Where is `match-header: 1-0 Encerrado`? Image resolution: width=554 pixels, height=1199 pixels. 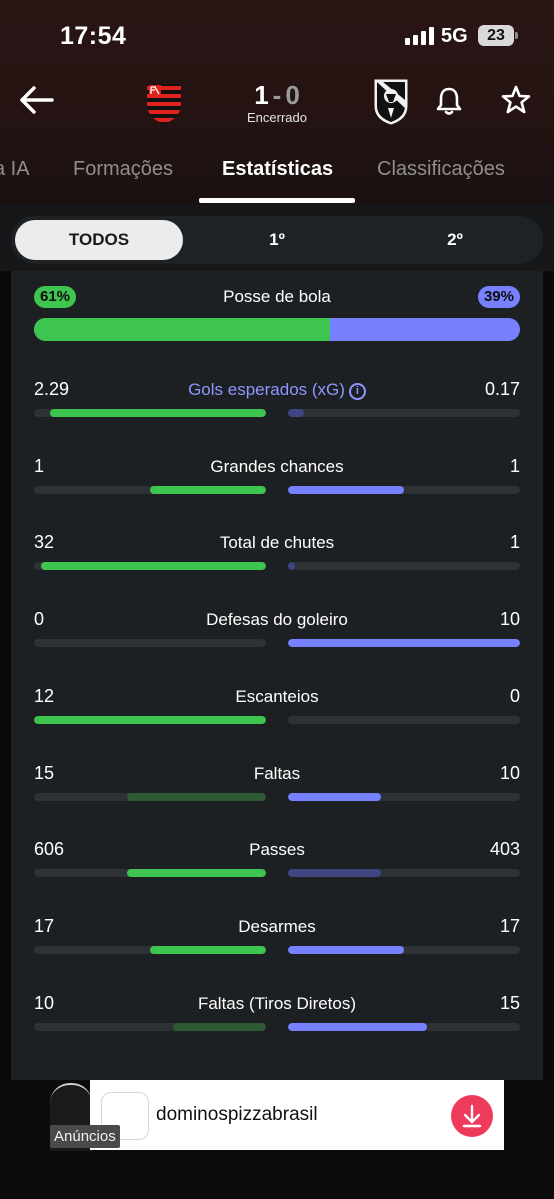
match-header: 1-0 Encerrado is located at coordinates (277, 100).